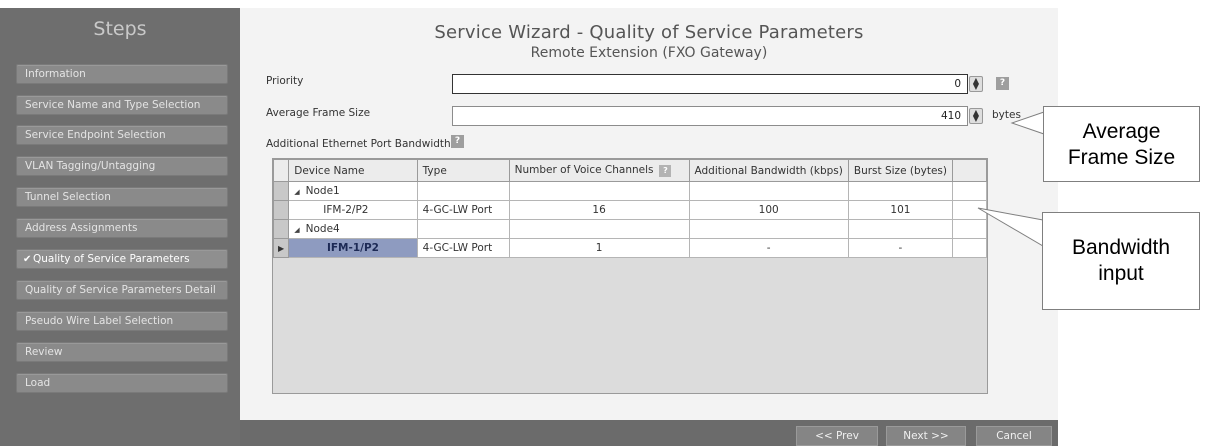 This screenshot has width=1206, height=446. I want to click on priority-label: Priority, so click(285, 81).